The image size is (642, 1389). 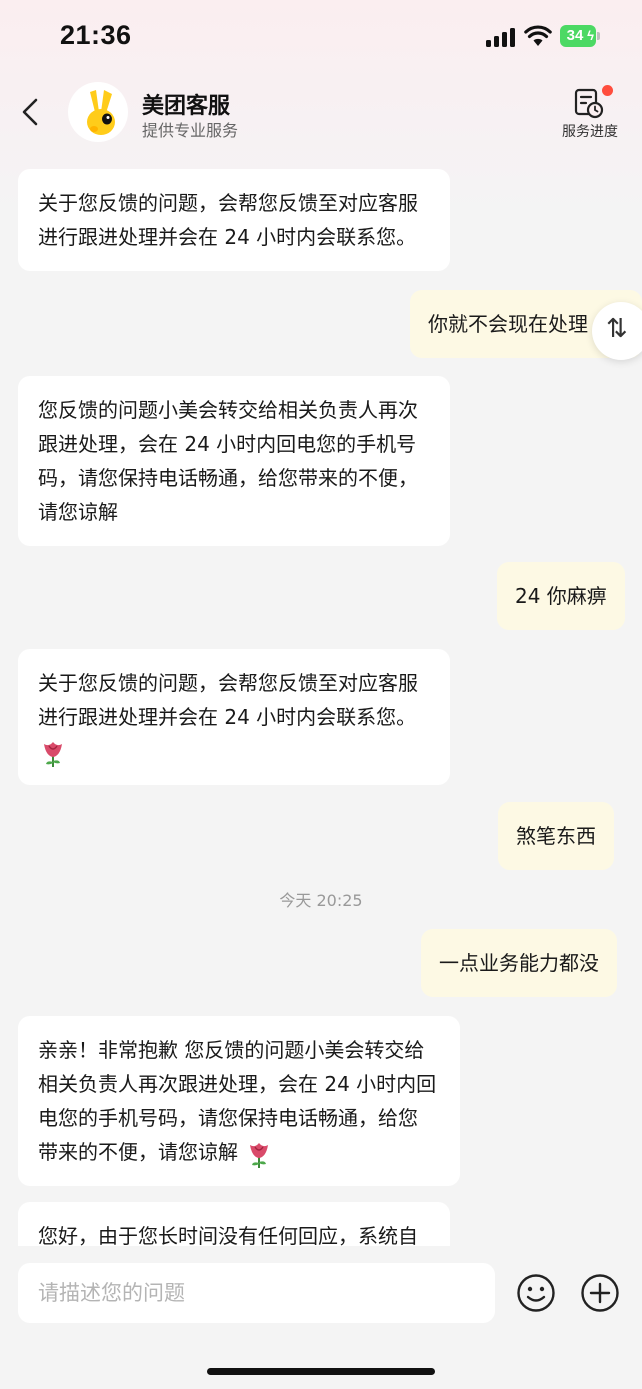 I want to click on message-line: 请您谅解, so click(x=78, y=512).